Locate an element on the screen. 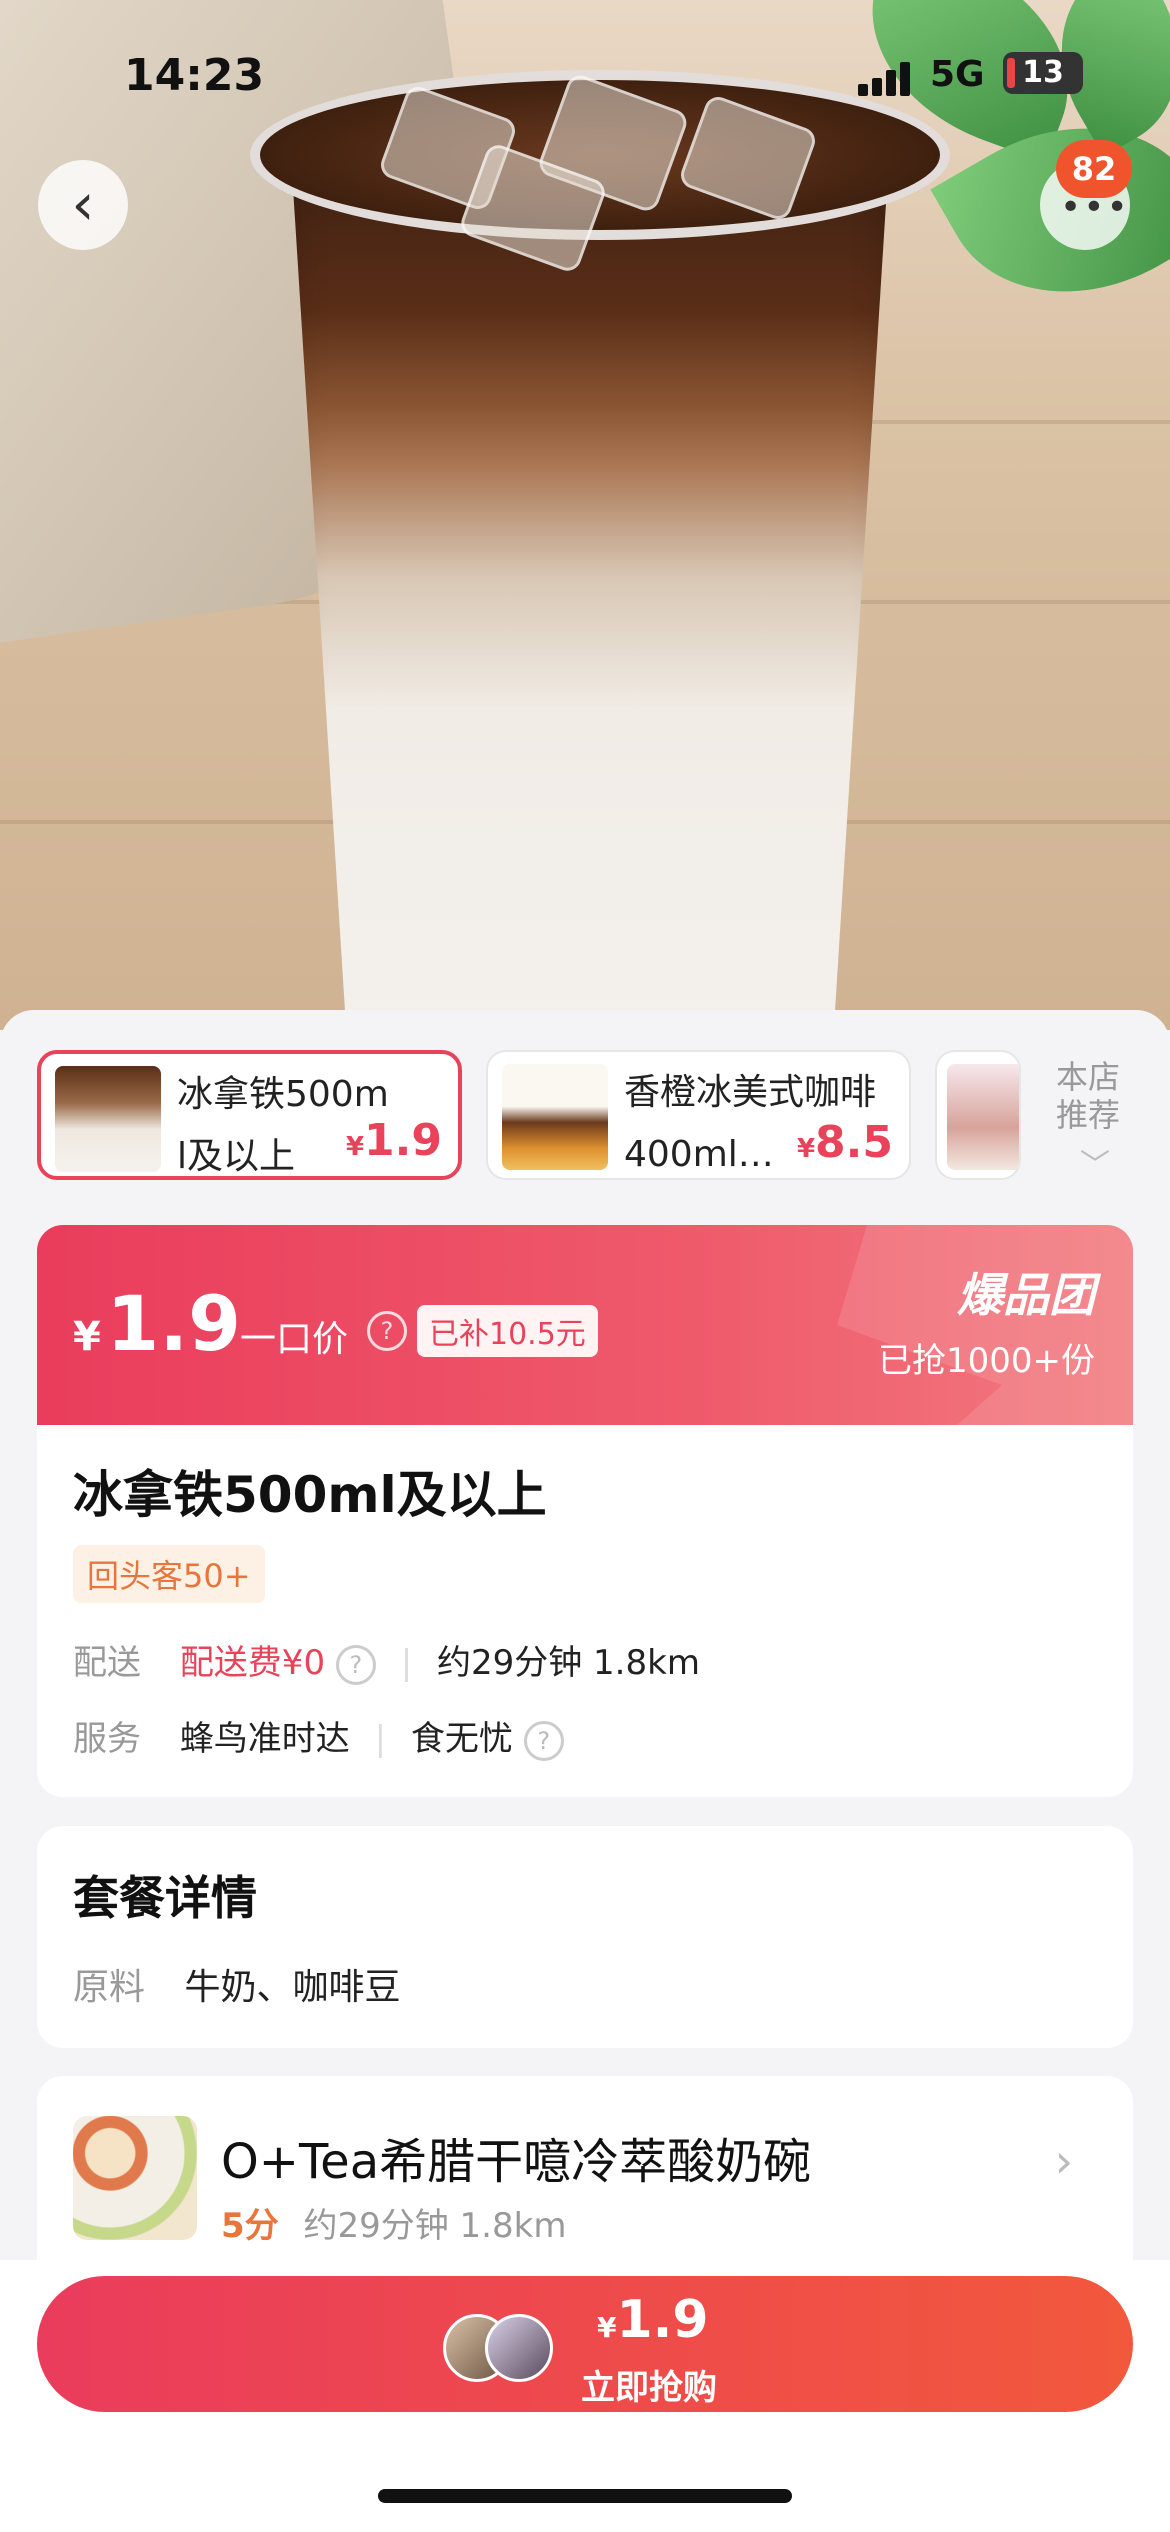 This screenshot has height=2532, width=1170. chevron-left-icon: ‹ is located at coordinates (83, 204).